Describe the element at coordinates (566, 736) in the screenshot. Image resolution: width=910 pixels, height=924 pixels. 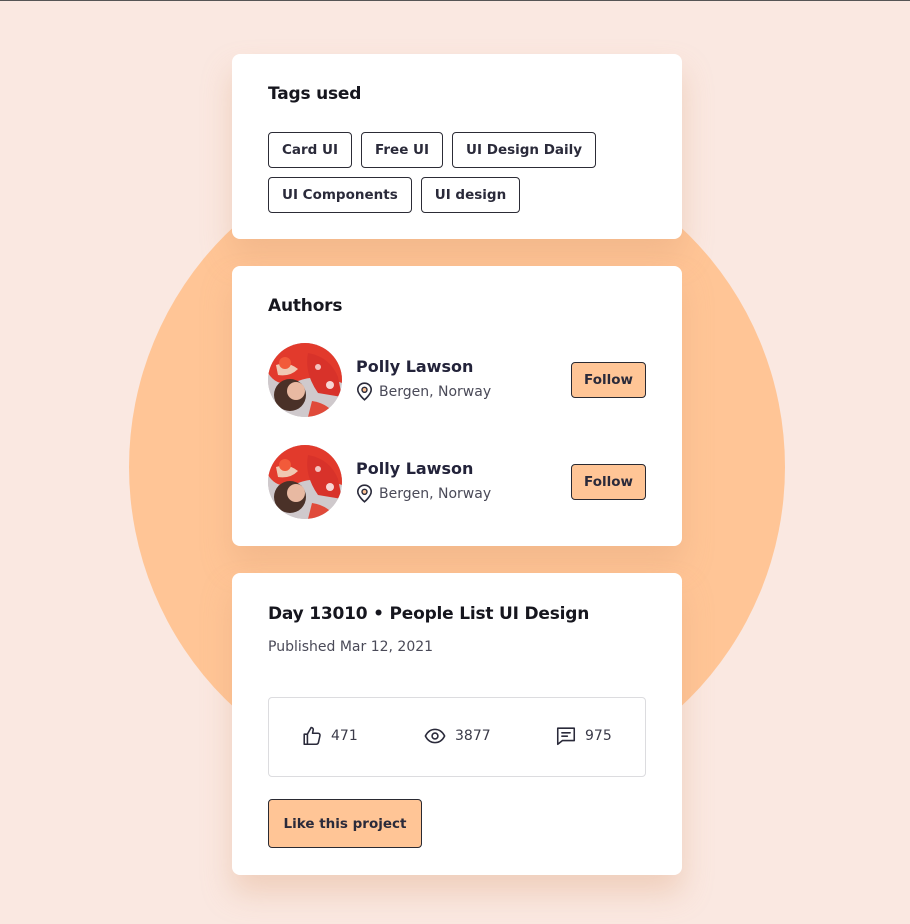
I see `comment-icon` at that location.